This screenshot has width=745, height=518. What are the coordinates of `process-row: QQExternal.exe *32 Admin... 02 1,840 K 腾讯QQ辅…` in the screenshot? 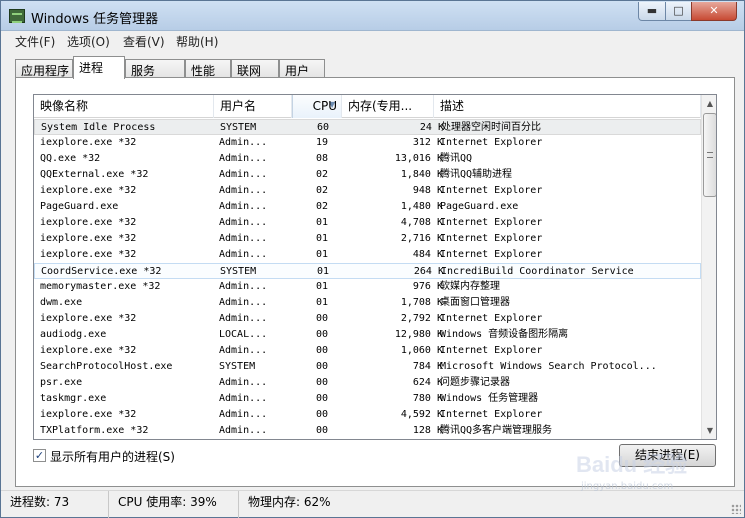 It's located at (367, 175).